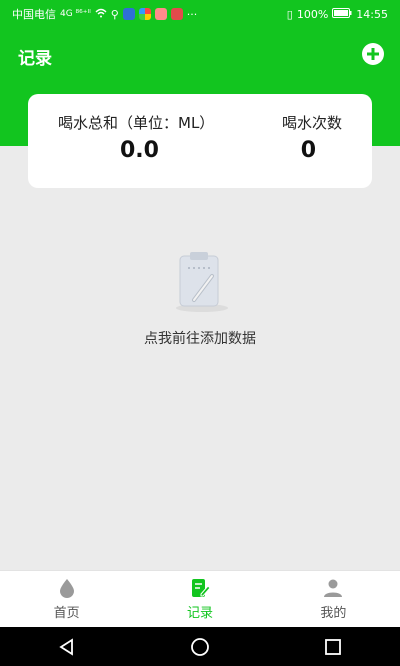  What do you see at coordinates (333, 588) in the screenshot?
I see `user-icon` at bounding box center [333, 588].